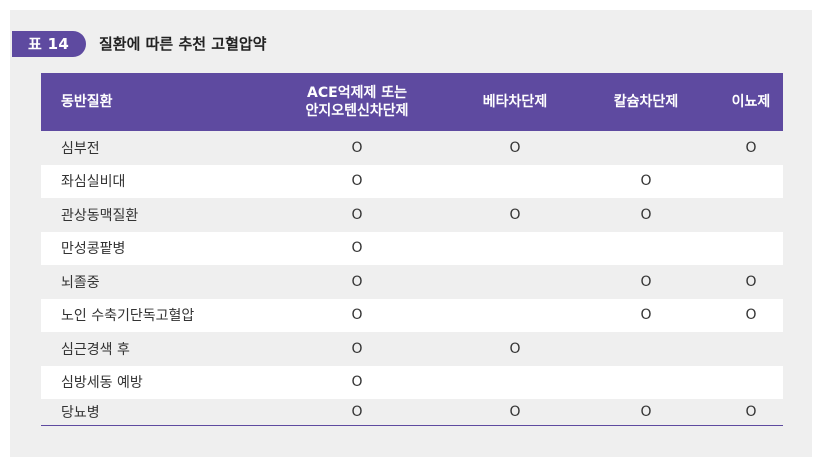 Image resolution: width=822 pixels, height=462 pixels. What do you see at coordinates (412, 102) in the screenshot?
I see `table-header-row: 동반질환 ACE억제제 또는 안지오텐신차단제 베타차단제 칼슘차단제 이뇨제` at bounding box center [412, 102].